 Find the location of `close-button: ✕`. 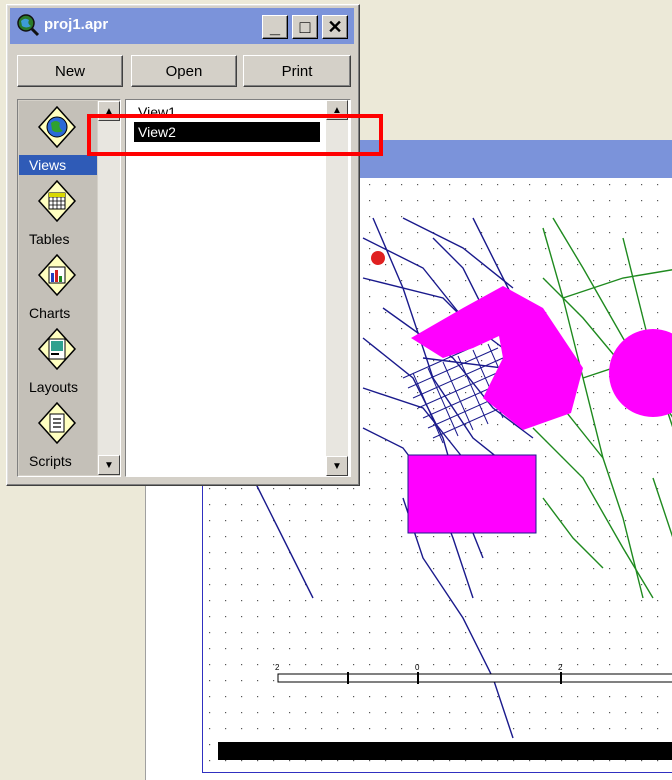

close-button: ✕ is located at coordinates (335, 27).